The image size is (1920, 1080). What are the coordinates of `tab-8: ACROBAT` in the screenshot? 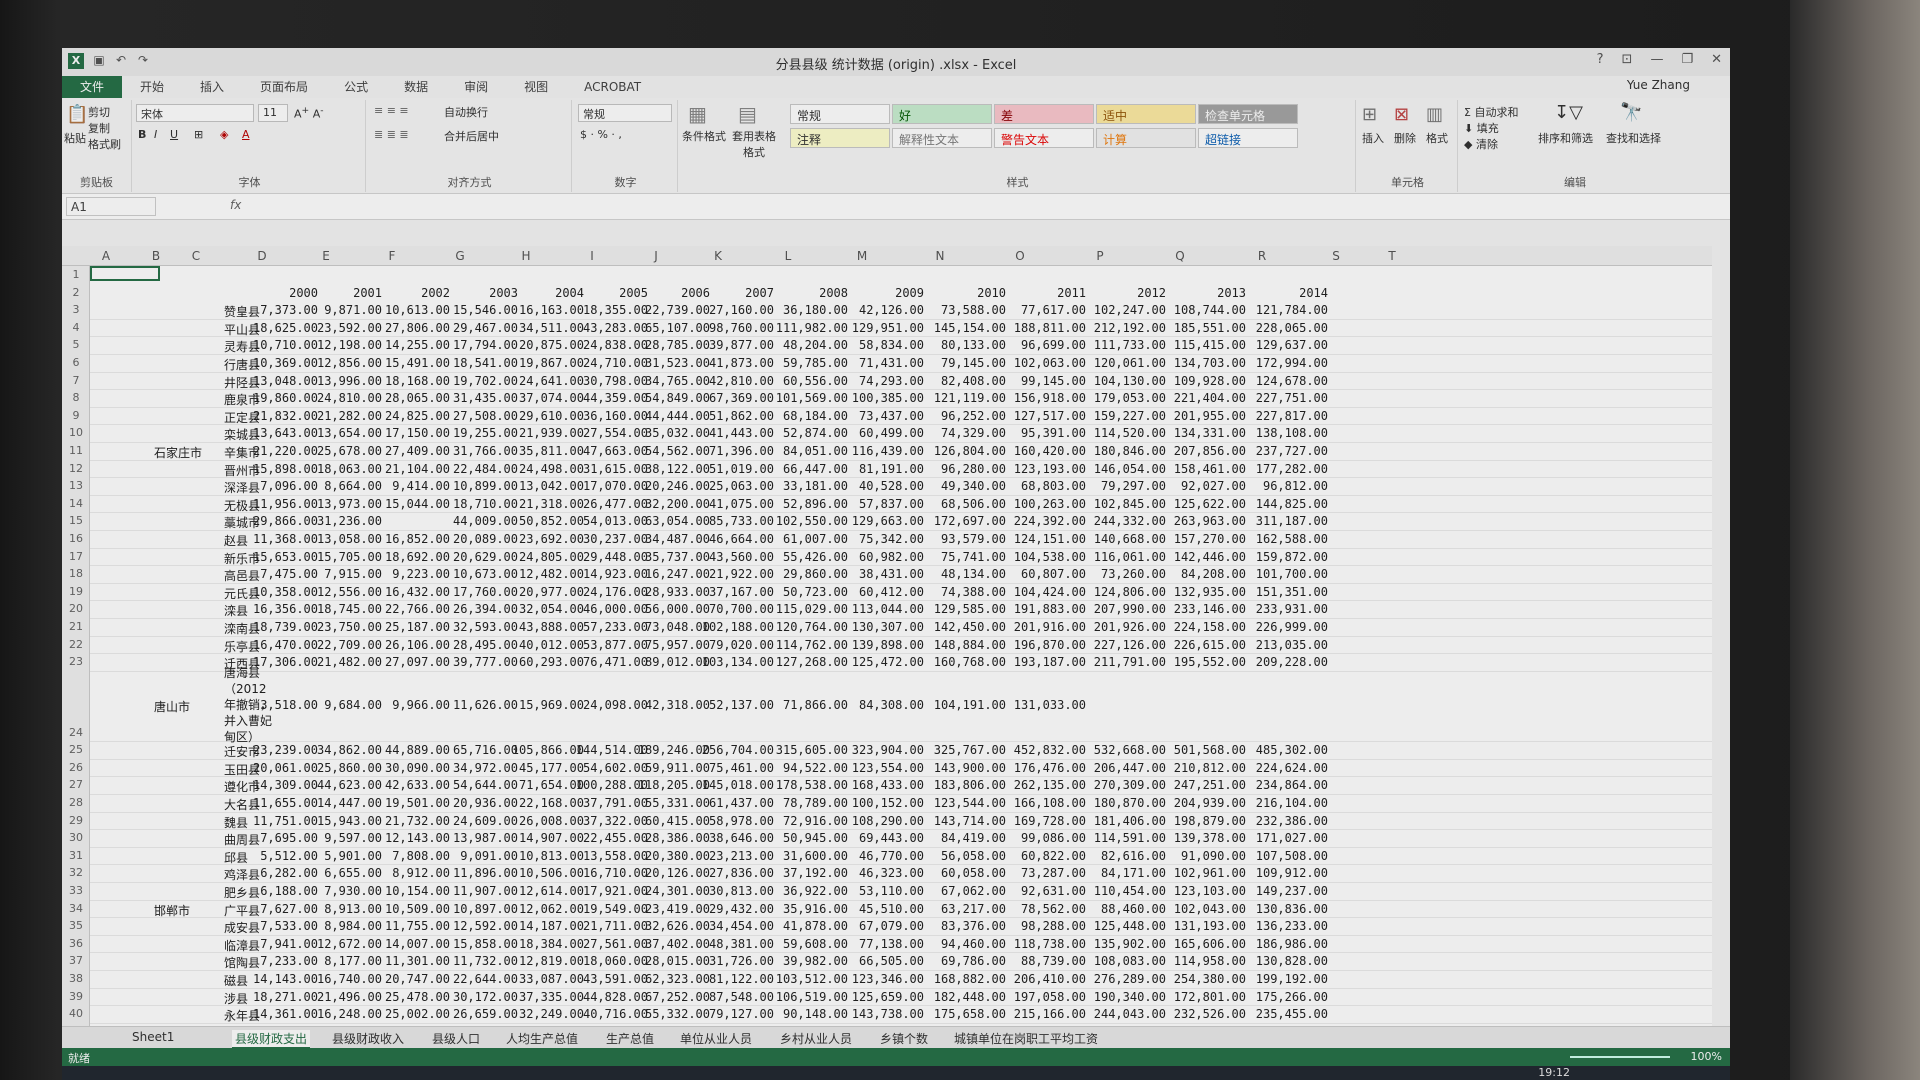 It's located at (612, 87).